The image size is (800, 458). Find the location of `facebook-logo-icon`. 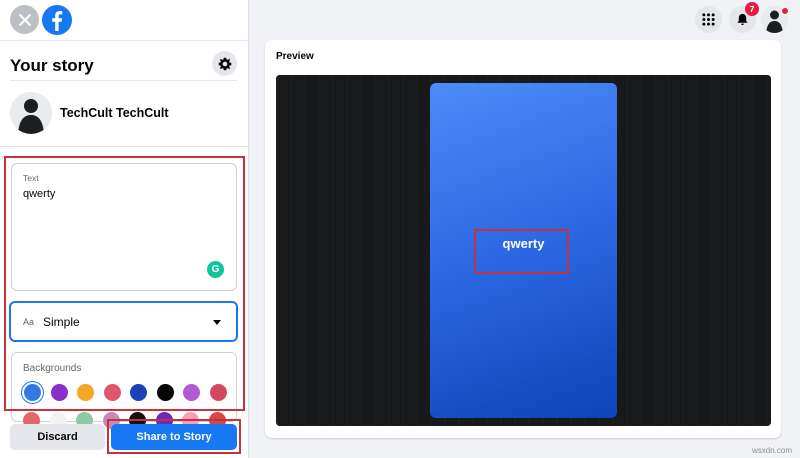

facebook-logo-icon is located at coordinates (57, 20).